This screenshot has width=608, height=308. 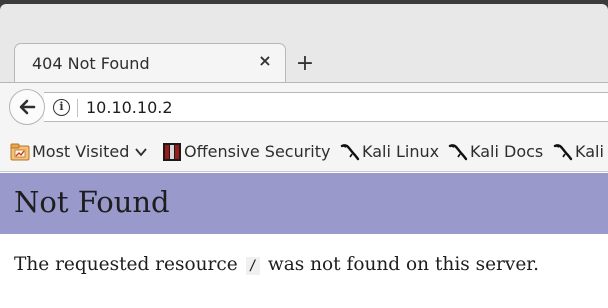 What do you see at coordinates (507, 151) in the screenshot?
I see `bookmark-label: Kali Docs` at bounding box center [507, 151].